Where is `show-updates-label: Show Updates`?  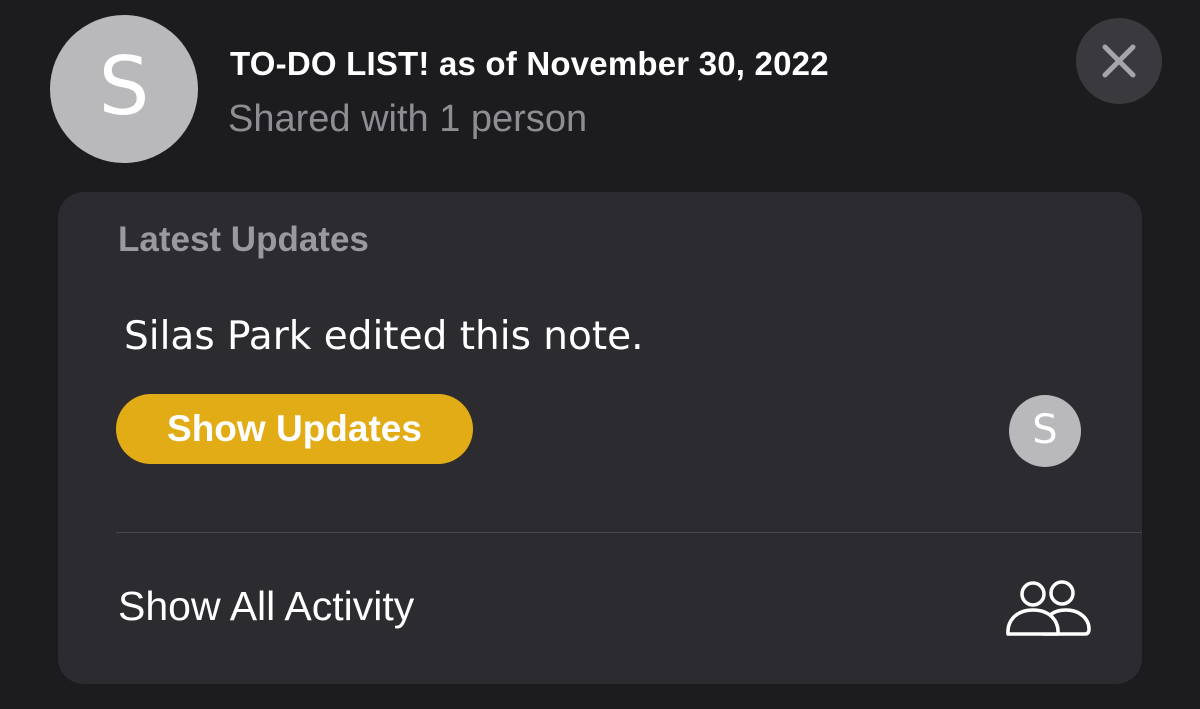 show-updates-label: Show Updates is located at coordinates (294, 428).